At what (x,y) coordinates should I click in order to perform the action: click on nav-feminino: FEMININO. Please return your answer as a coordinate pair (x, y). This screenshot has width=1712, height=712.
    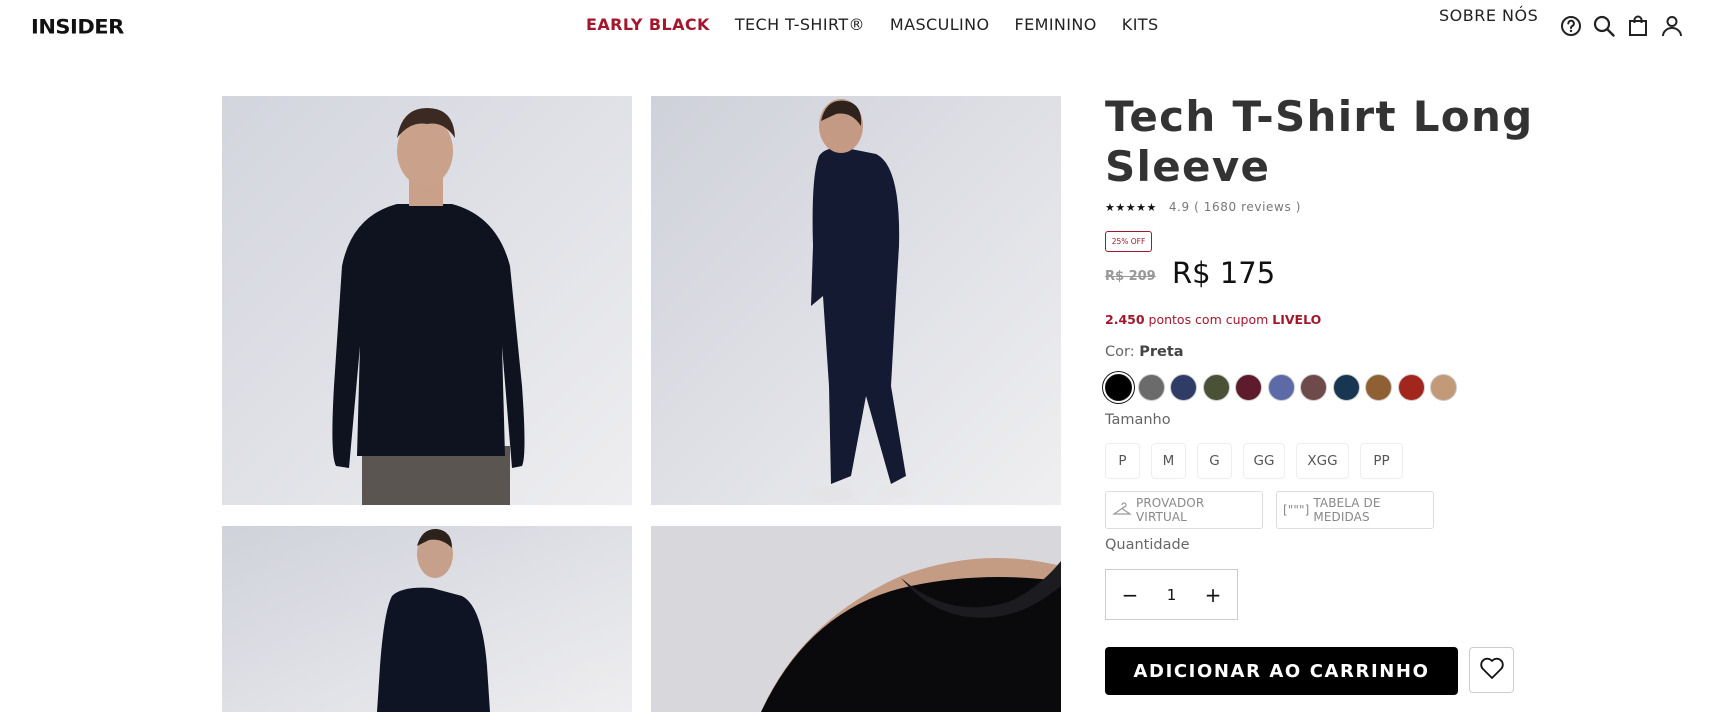
    Looking at the image, I should click on (1056, 24).